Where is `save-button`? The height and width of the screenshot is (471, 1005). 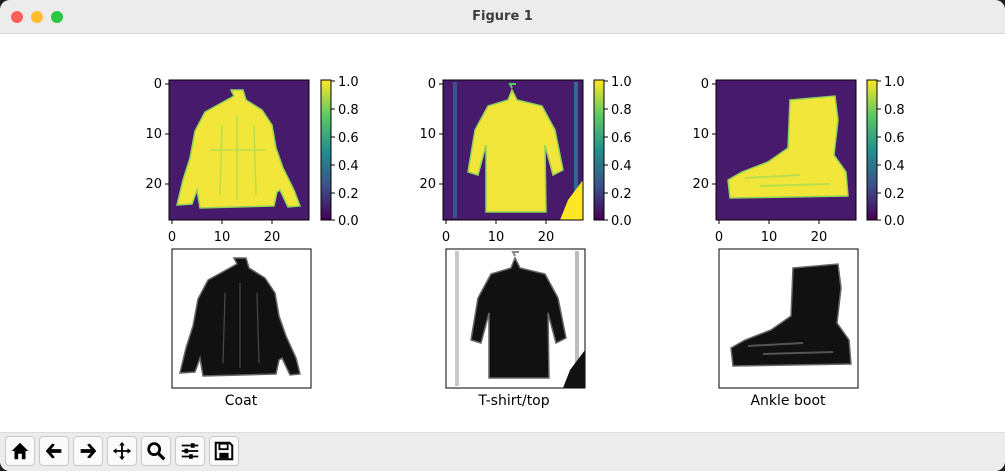 save-button is located at coordinates (224, 451).